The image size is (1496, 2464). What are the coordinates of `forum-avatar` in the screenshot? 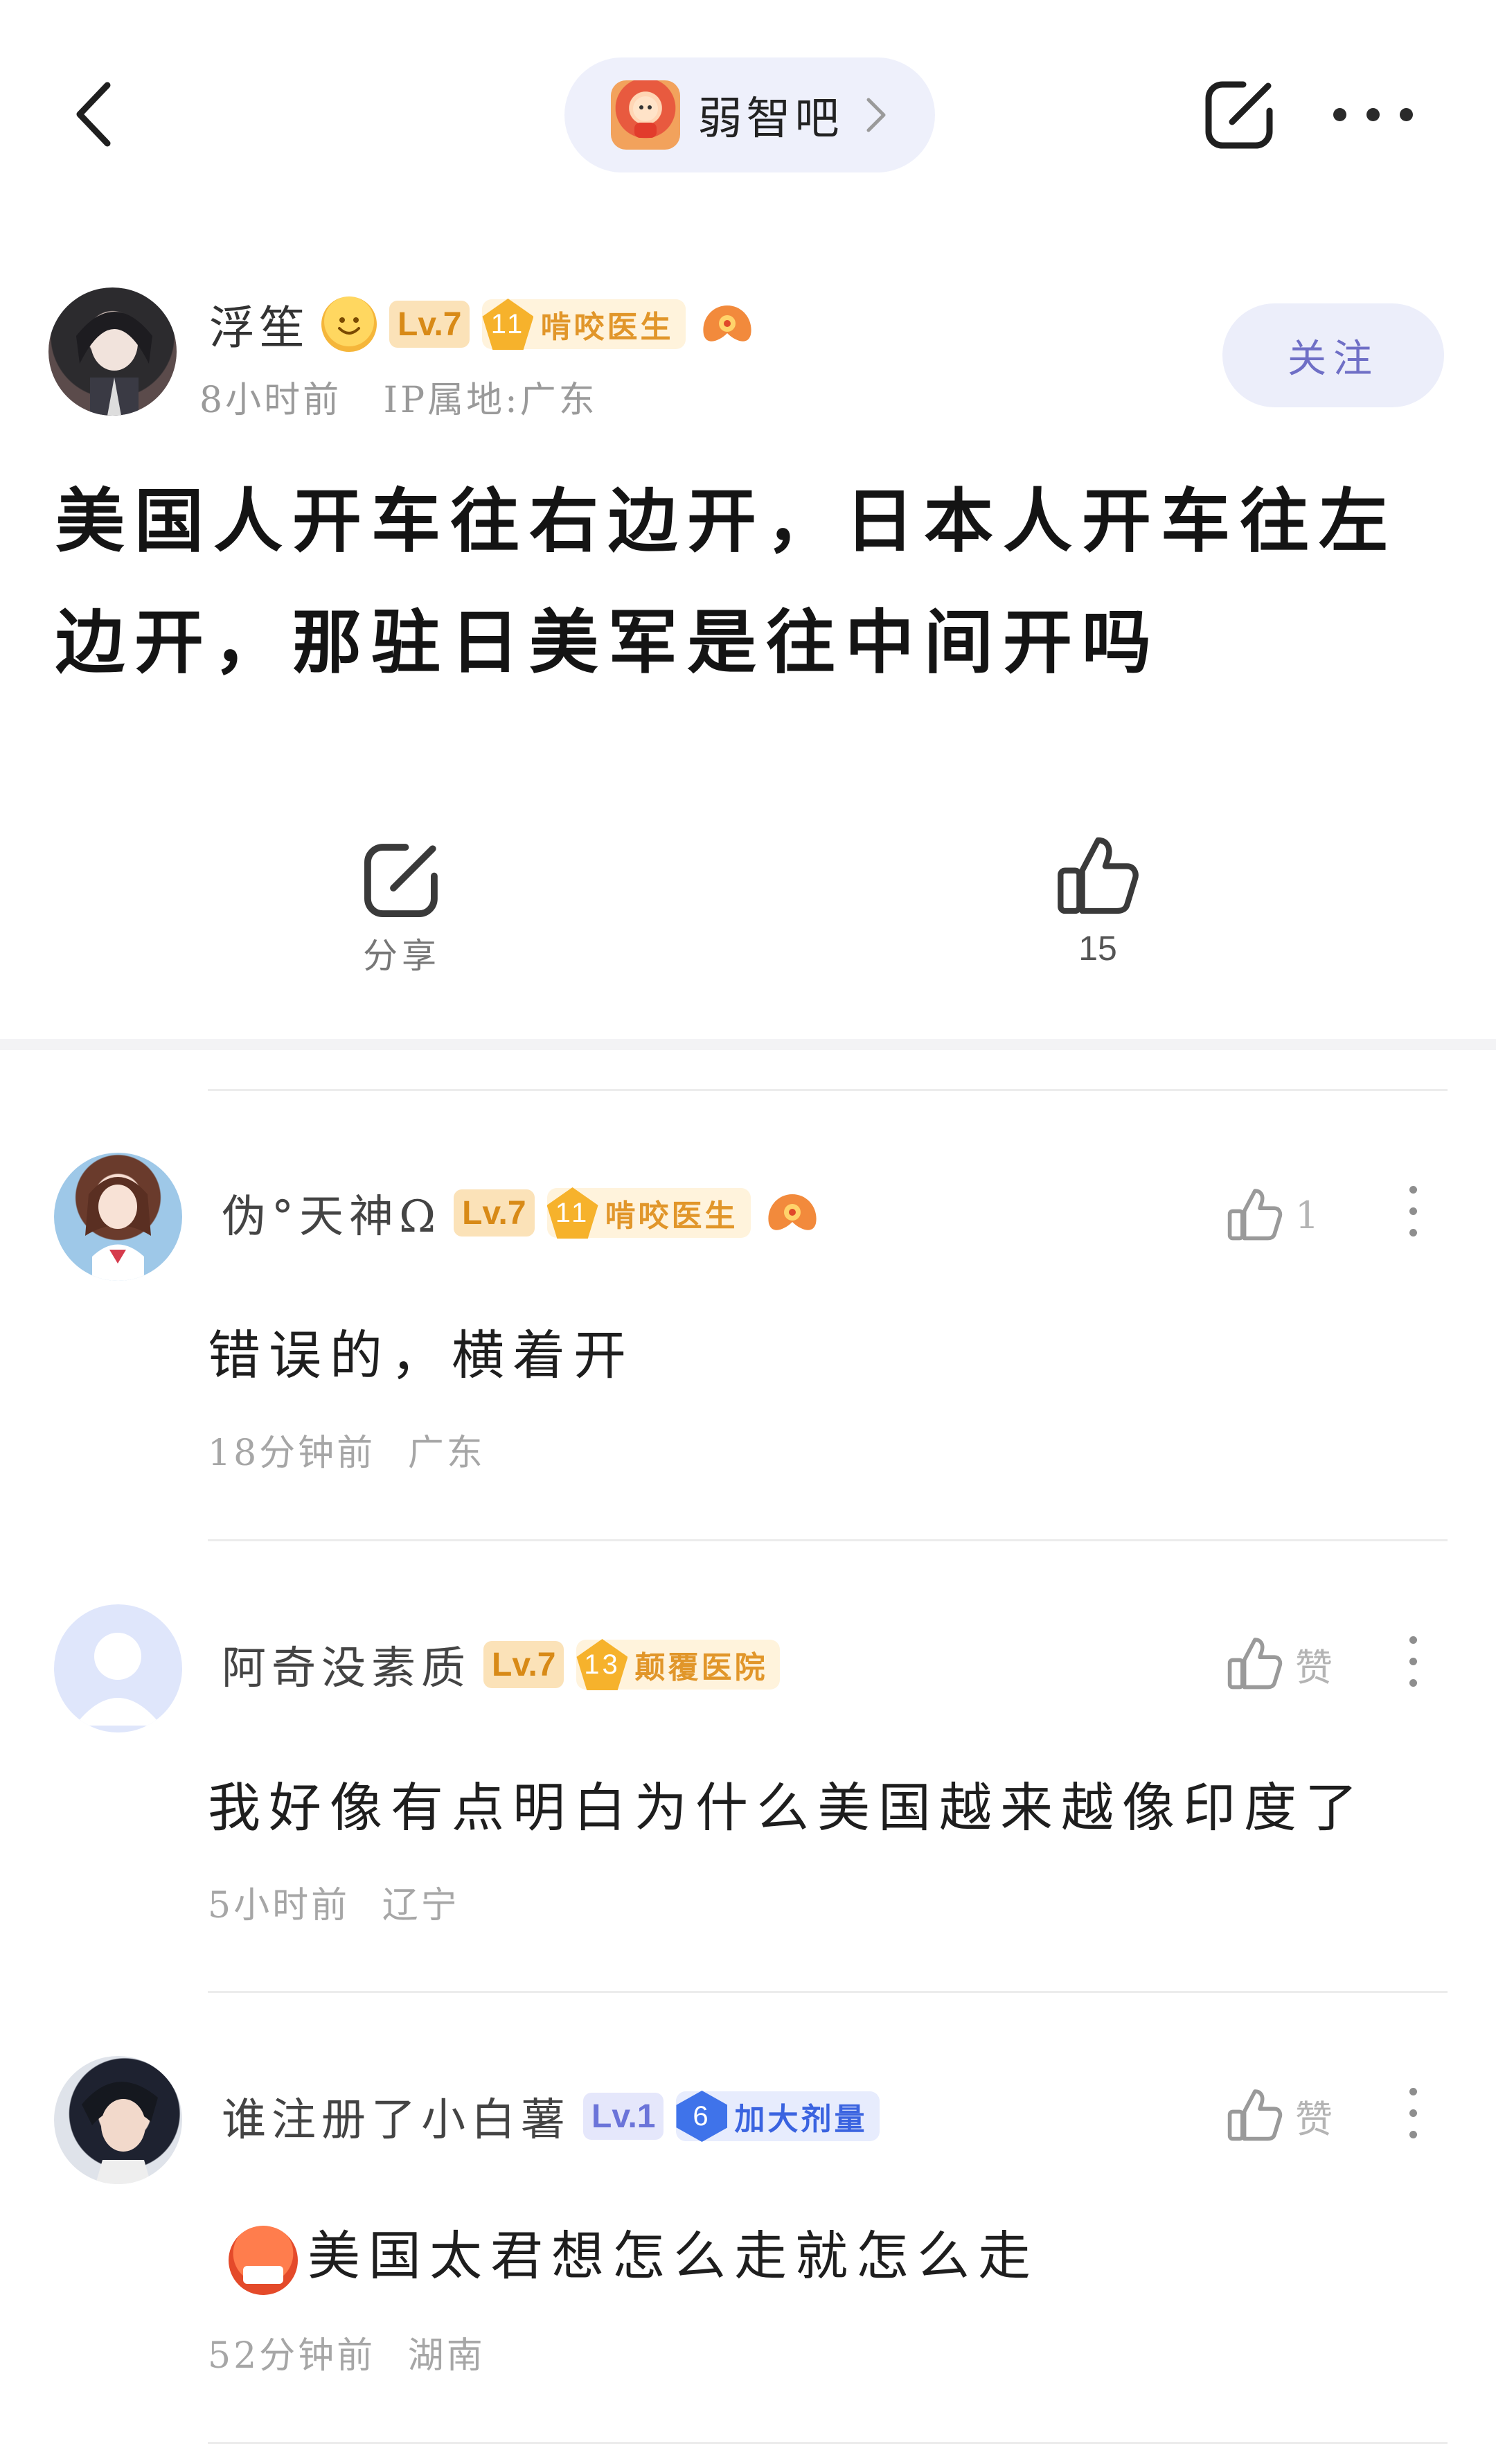 It's located at (645, 115).